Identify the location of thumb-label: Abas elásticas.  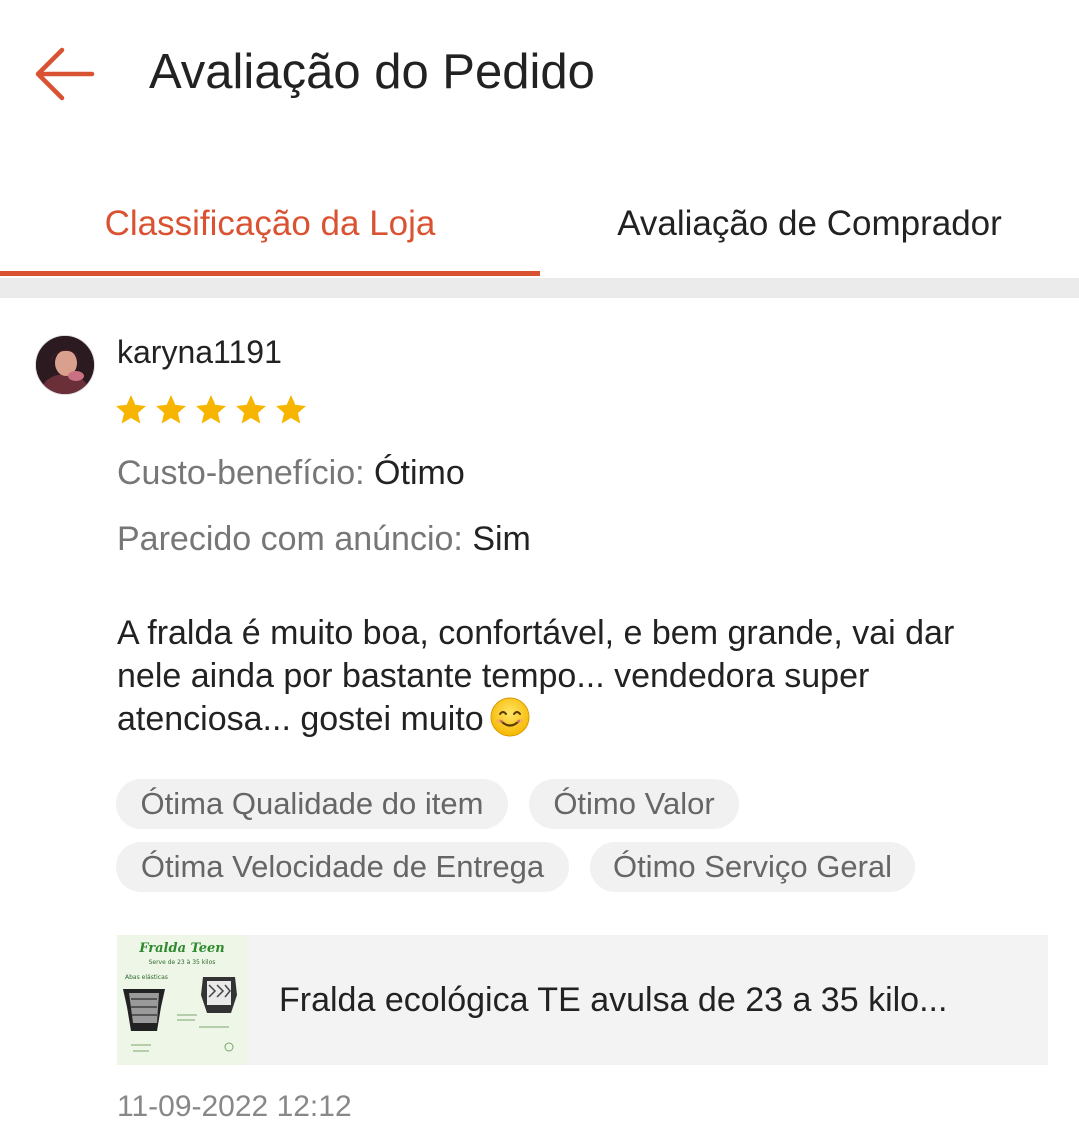
(146, 977).